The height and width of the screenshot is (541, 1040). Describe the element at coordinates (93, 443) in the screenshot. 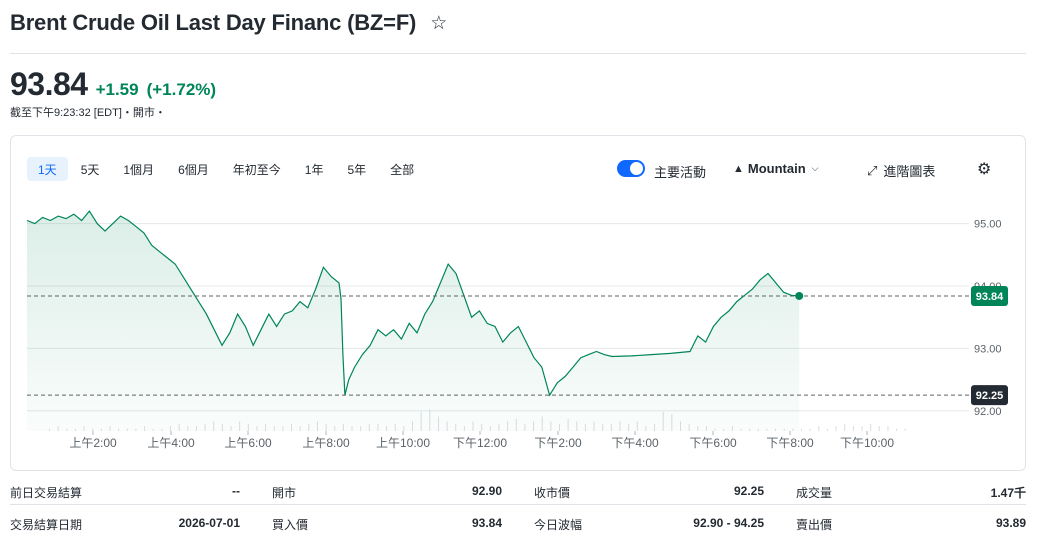

I see `x-tick-label: 上午2:00` at that location.